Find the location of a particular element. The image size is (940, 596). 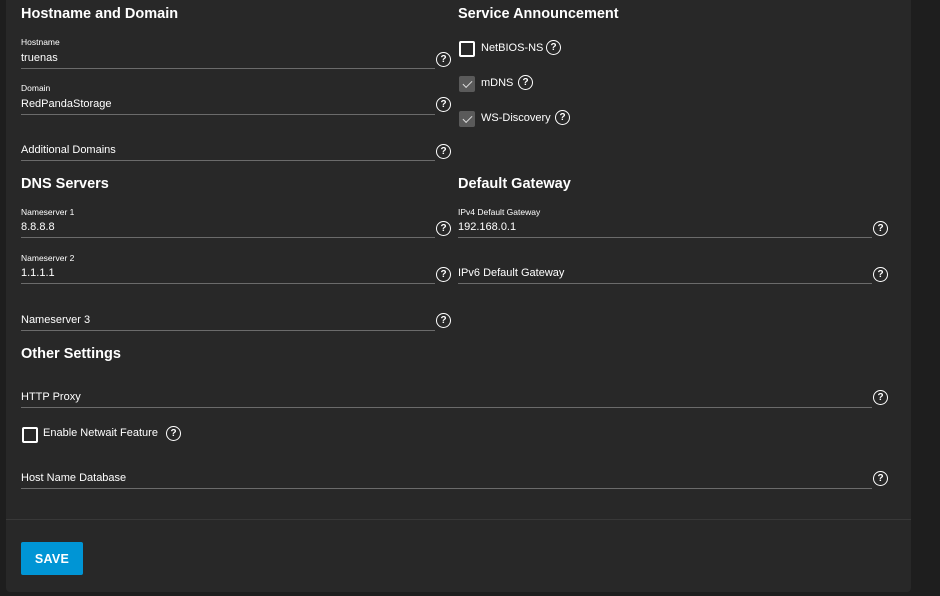

actions-divider is located at coordinates (458, 519).